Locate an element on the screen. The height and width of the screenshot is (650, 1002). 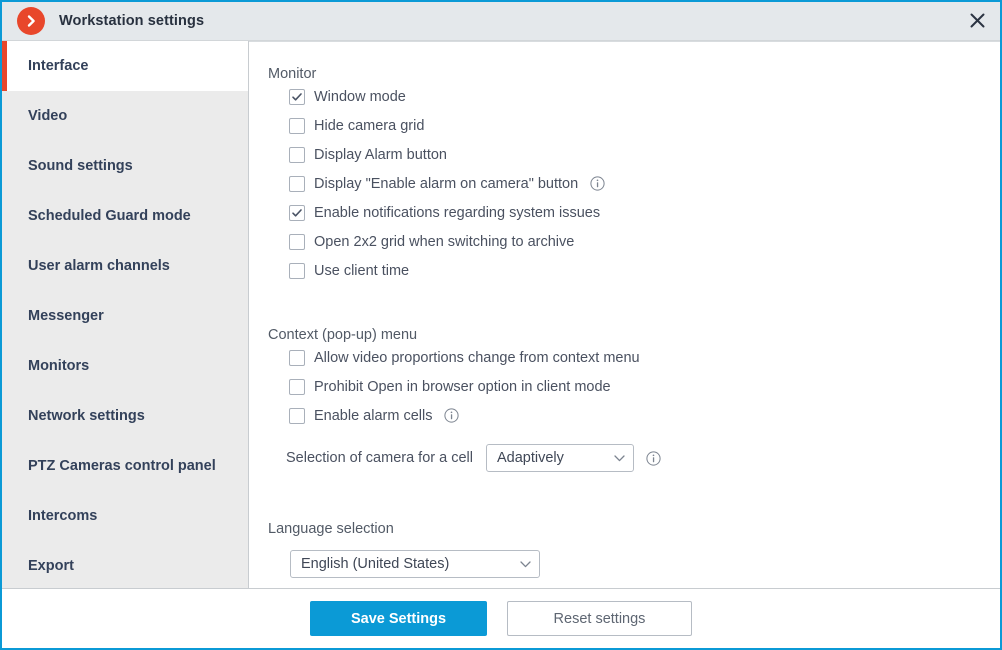
sidebar-item-scheduled-guard-mode: Scheduled Guard mode is located at coordinates (125, 216).